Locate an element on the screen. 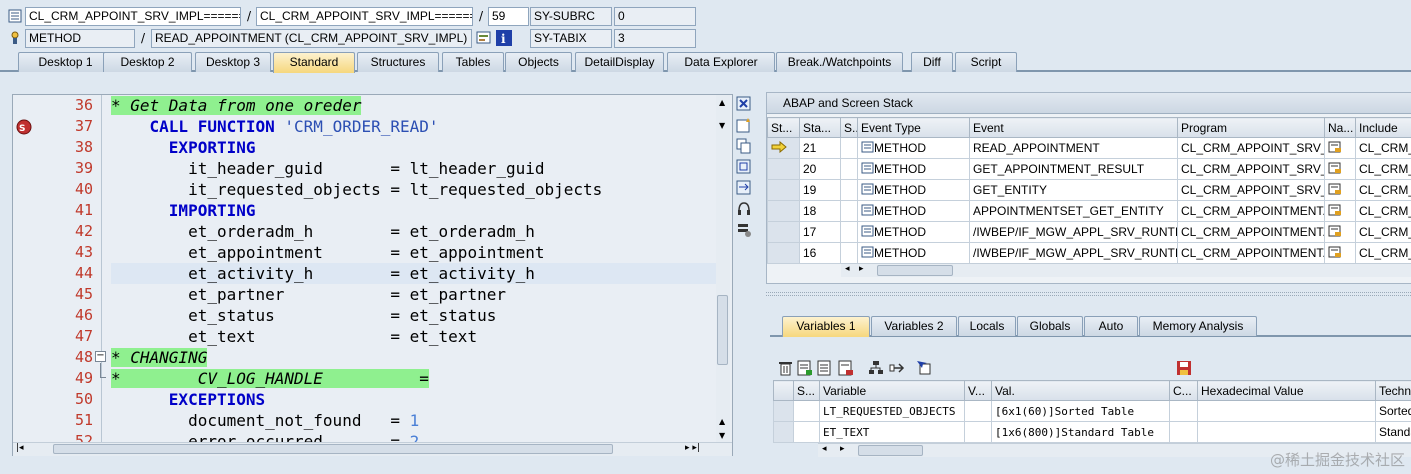 This screenshot has width=1411, height=474. stack-column-header: Event is located at coordinates (1073, 127).